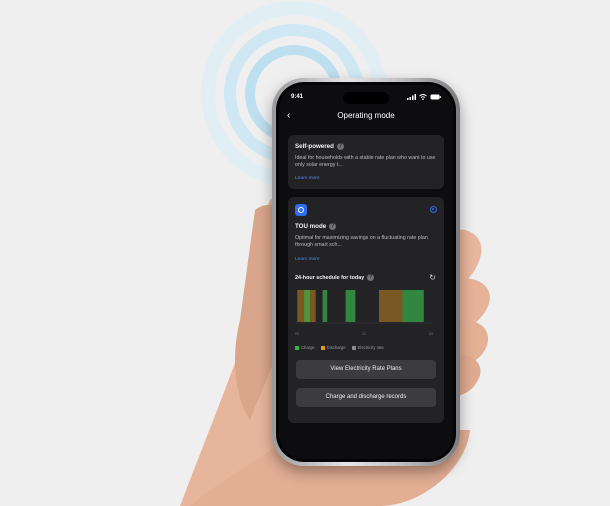 Image resolution: width=610 pixels, height=506 pixels. I want to click on schedule-title: 24-hour schedule for today ?, so click(335, 277).